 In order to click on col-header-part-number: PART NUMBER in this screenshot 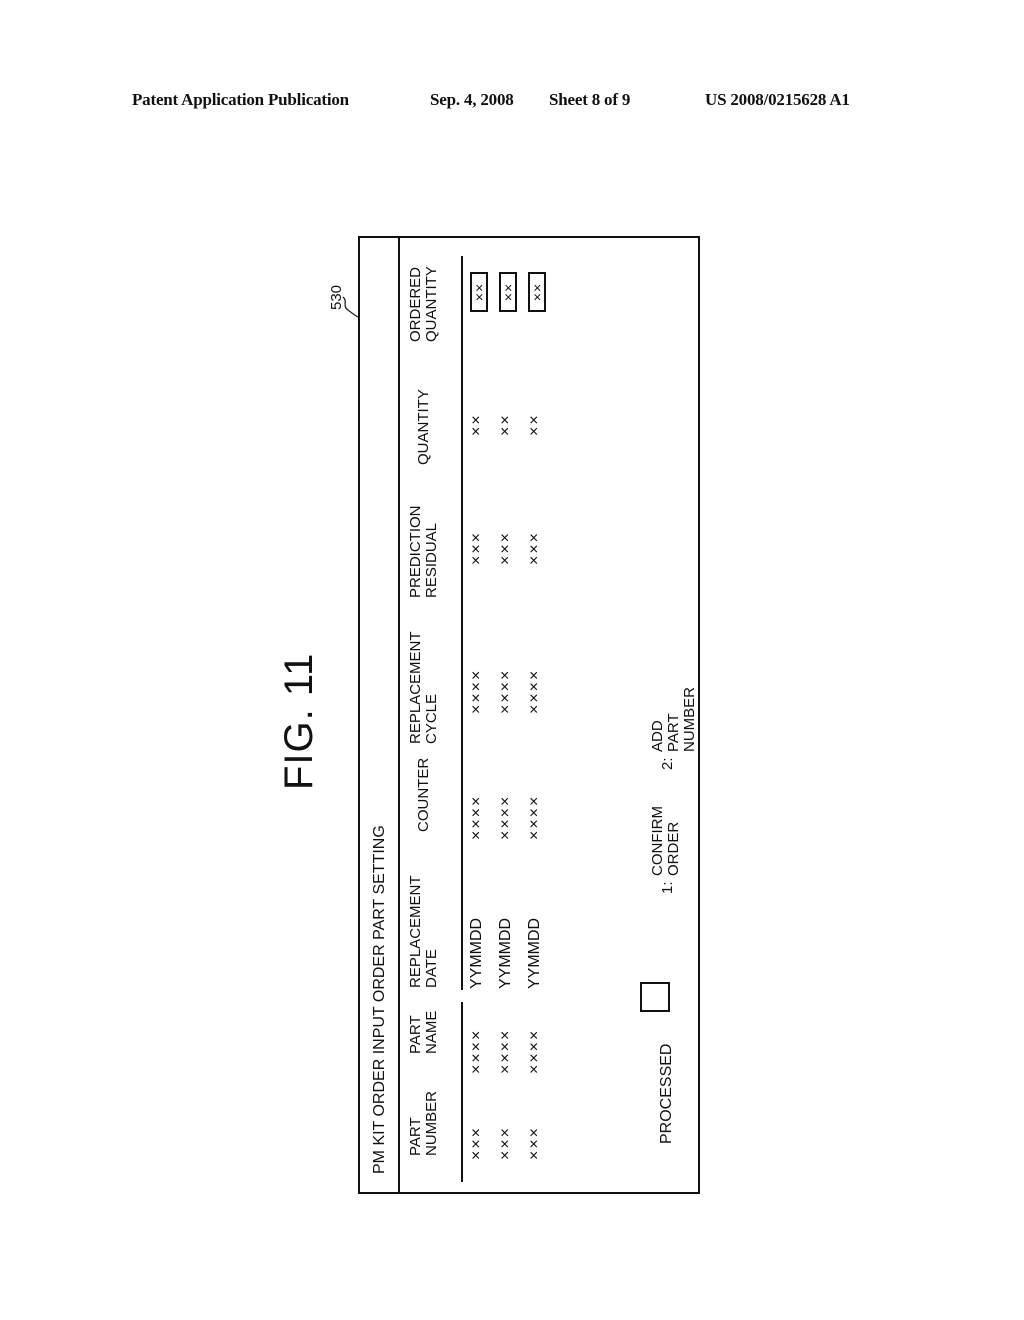, I will do `click(423, 1123)`.